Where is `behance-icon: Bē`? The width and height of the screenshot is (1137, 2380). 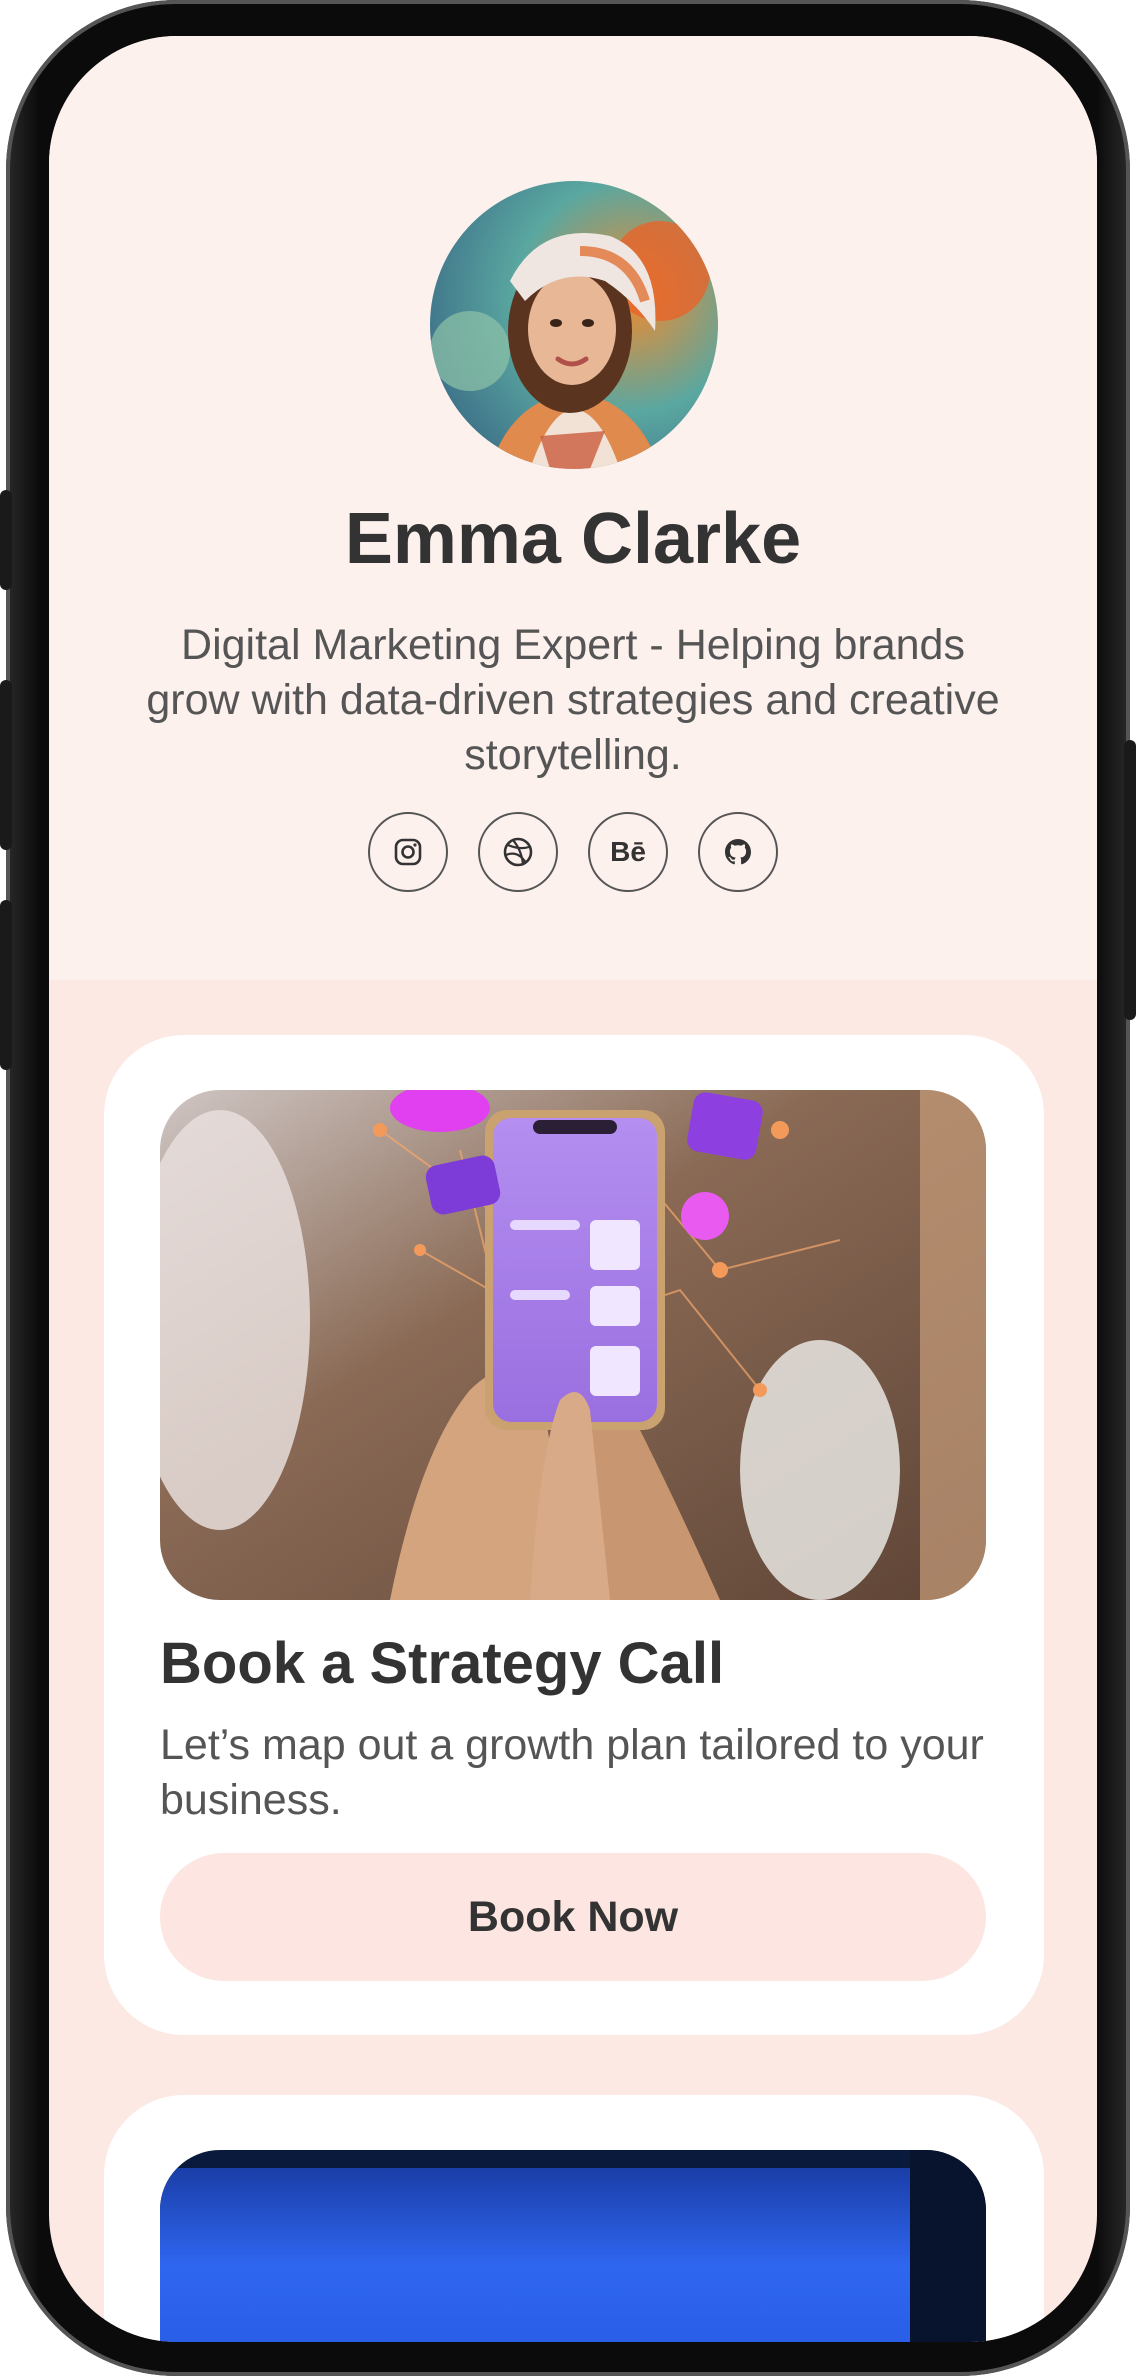 behance-icon: Bē is located at coordinates (628, 851).